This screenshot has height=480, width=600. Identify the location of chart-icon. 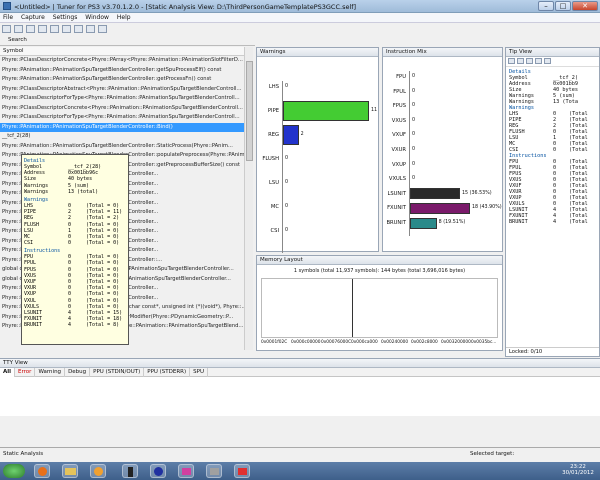
(78, 29).